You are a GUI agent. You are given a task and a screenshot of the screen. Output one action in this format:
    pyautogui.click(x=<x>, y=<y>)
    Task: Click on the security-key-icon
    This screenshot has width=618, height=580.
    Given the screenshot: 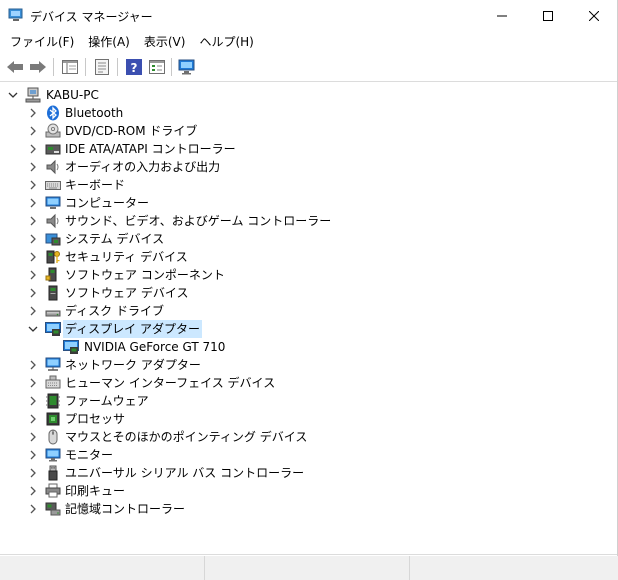 What is the action you would take?
    pyautogui.click(x=53, y=257)
    